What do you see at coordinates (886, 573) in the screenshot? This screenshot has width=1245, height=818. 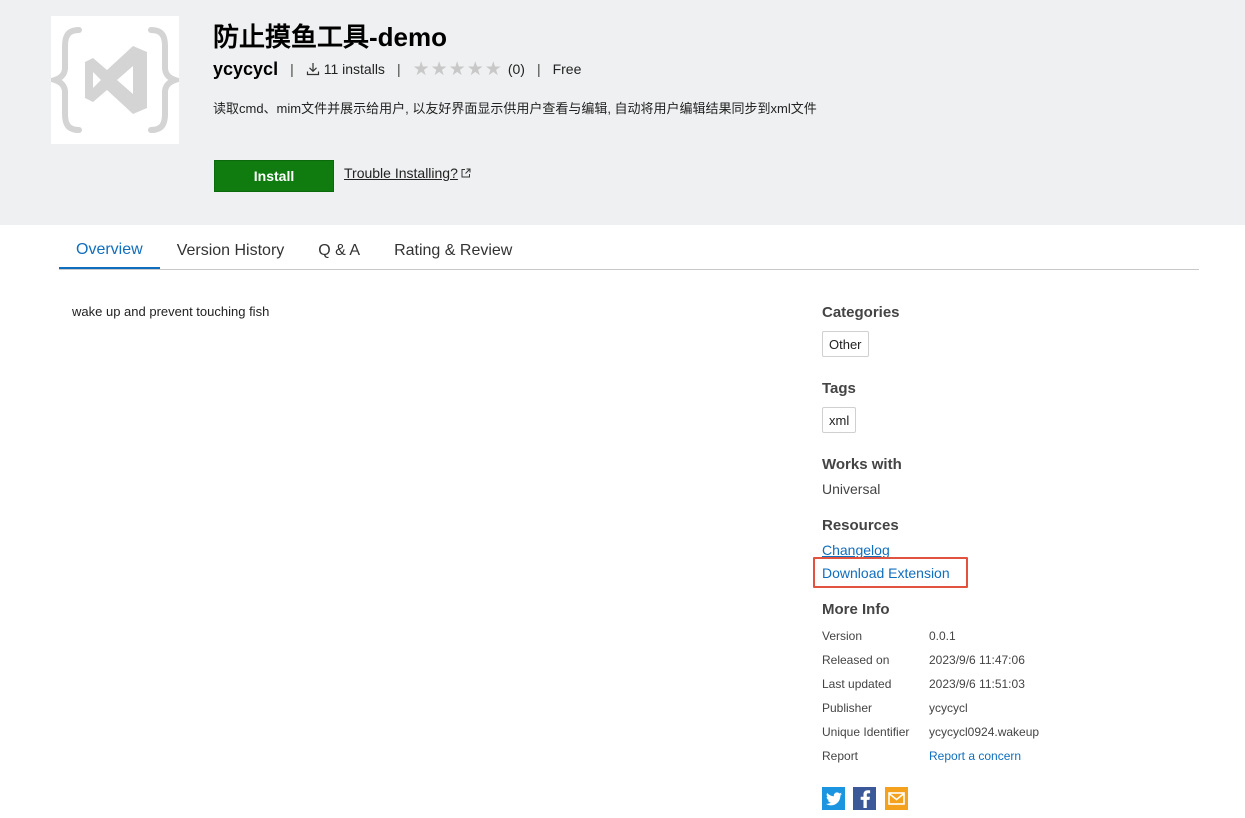 I see `download-extension-link: Download Extension` at bounding box center [886, 573].